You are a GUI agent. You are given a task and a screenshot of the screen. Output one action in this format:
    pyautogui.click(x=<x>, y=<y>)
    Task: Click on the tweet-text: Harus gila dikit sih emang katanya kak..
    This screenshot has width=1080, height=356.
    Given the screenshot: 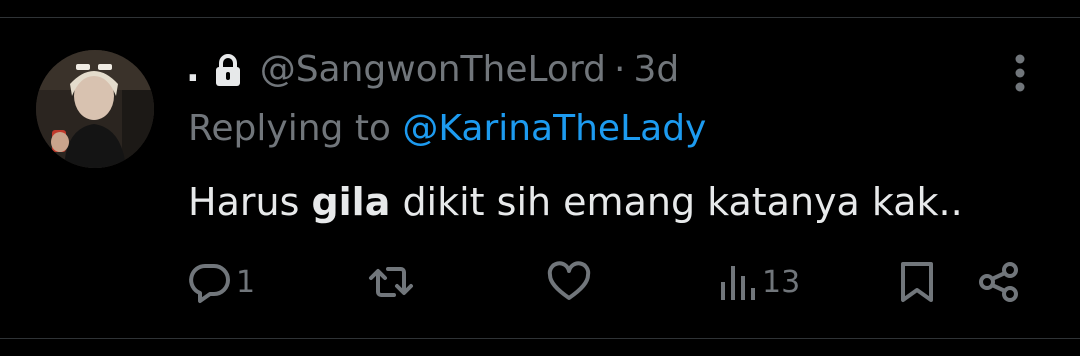 What is the action you would take?
    pyautogui.click(x=575, y=202)
    